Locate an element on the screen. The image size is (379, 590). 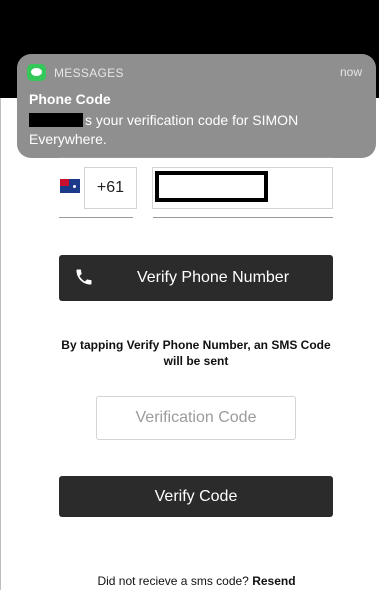
resend-row: Did not recieve a sms code? Resend is located at coordinates (189, 581).